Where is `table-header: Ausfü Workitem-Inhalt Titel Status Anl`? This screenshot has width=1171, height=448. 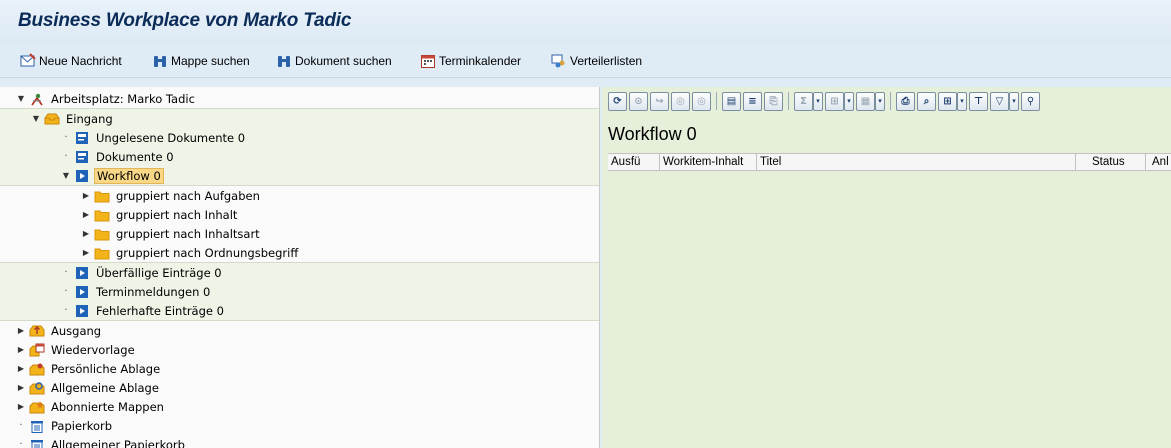 table-header: Ausfü Workitem-Inhalt Titel Status Anl is located at coordinates (889, 162).